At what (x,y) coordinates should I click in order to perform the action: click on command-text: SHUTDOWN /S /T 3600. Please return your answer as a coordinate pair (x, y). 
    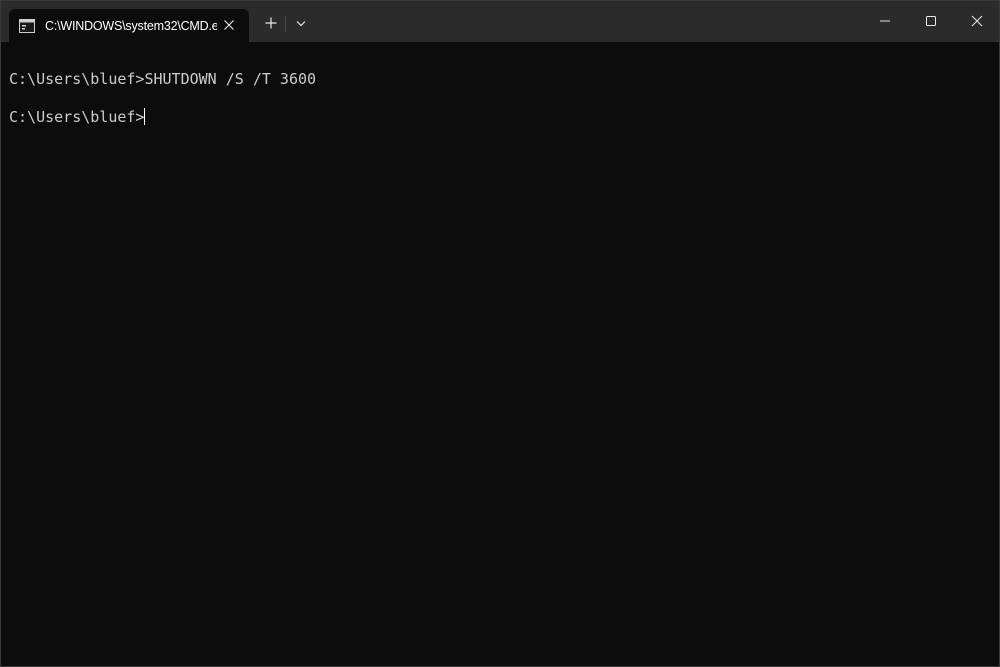
    Looking at the image, I should click on (230, 79).